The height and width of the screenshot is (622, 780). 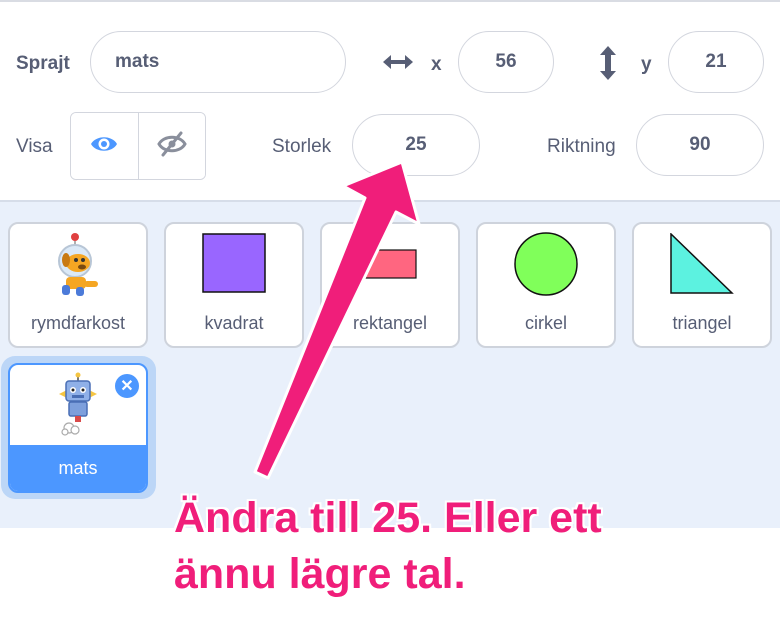 I want to click on y-label: y, so click(x=646, y=64).